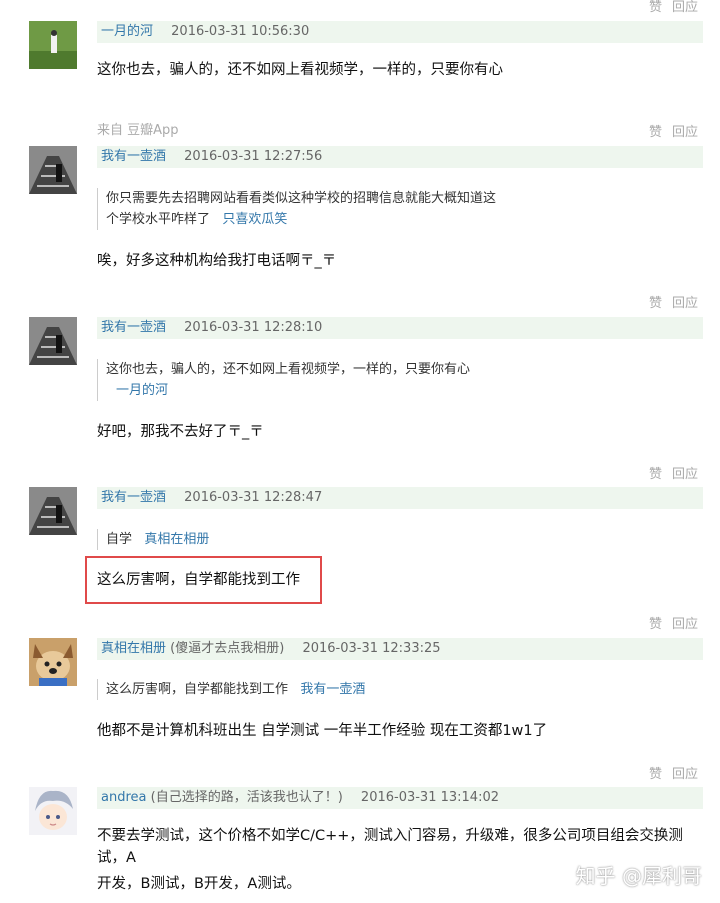 This screenshot has width=720, height=903. I want to click on author-link: 一月的河, so click(127, 31).